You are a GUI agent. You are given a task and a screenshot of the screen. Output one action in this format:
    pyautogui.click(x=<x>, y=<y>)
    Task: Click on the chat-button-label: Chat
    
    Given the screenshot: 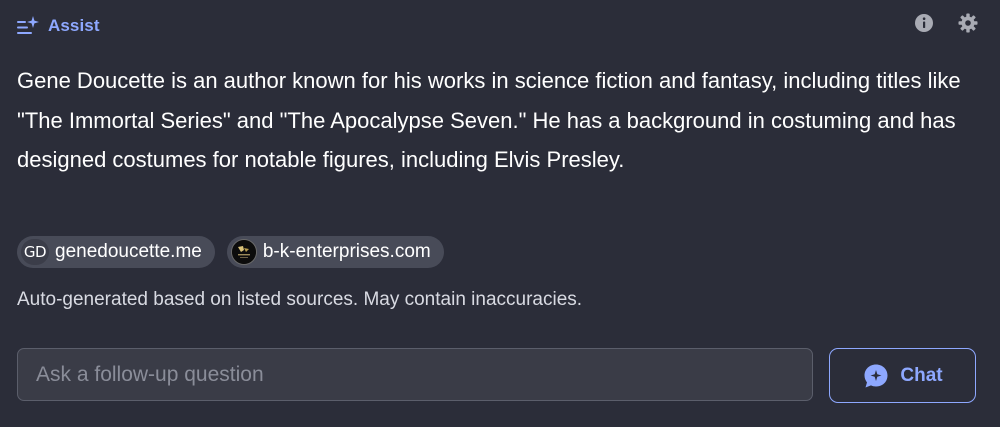 What is the action you would take?
    pyautogui.click(x=921, y=375)
    